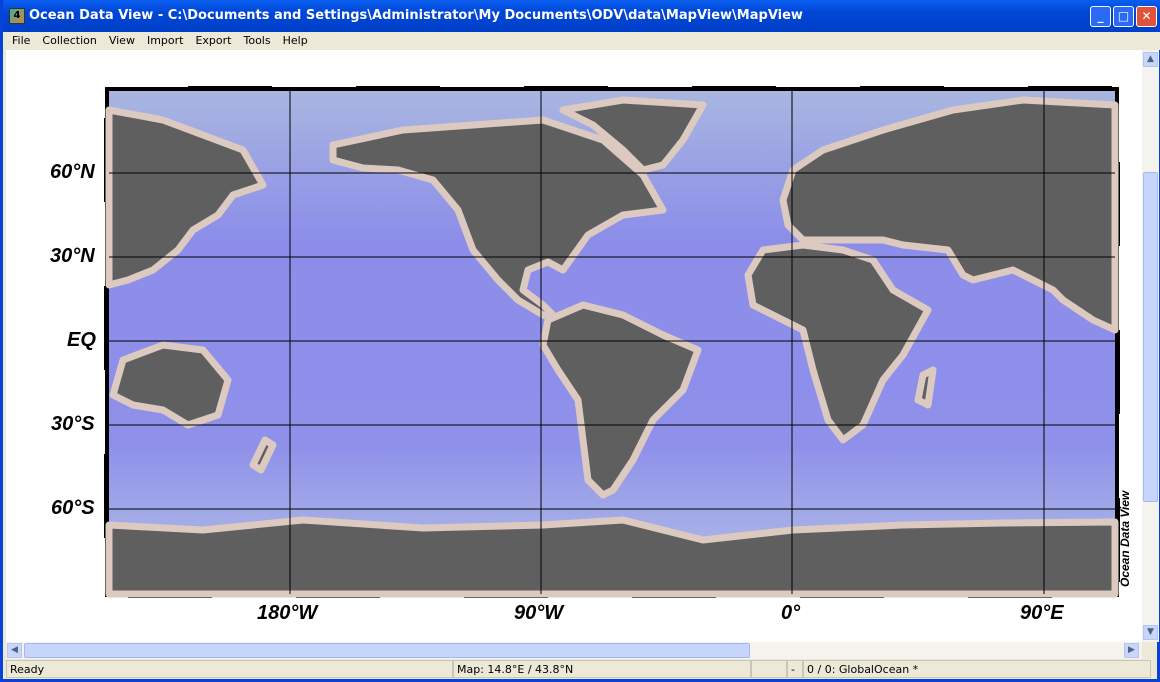 The image size is (1160, 682). I want to click on lon-label-180w: 180°W, so click(287, 613).